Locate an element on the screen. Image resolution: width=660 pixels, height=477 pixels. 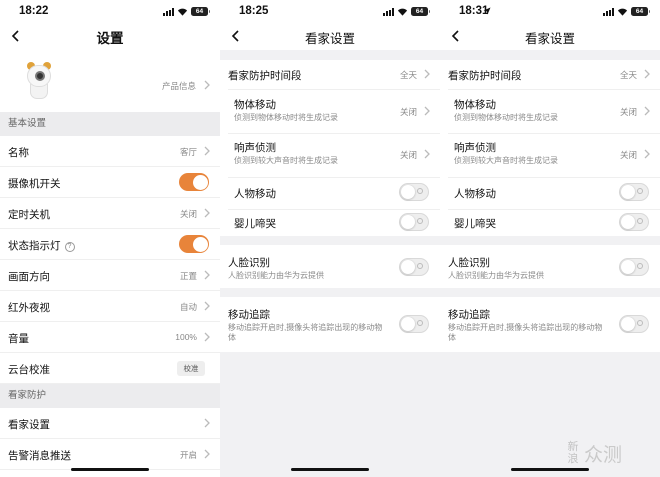
setting-row-guard-settings: 看家设置 is located at coordinates (110, 423).